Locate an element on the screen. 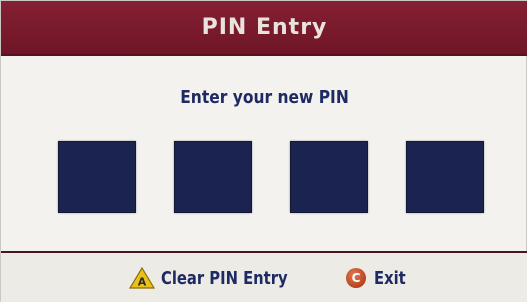 This screenshot has height=302, width=527. a-button-icon: A is located at coordinates (142, 278).